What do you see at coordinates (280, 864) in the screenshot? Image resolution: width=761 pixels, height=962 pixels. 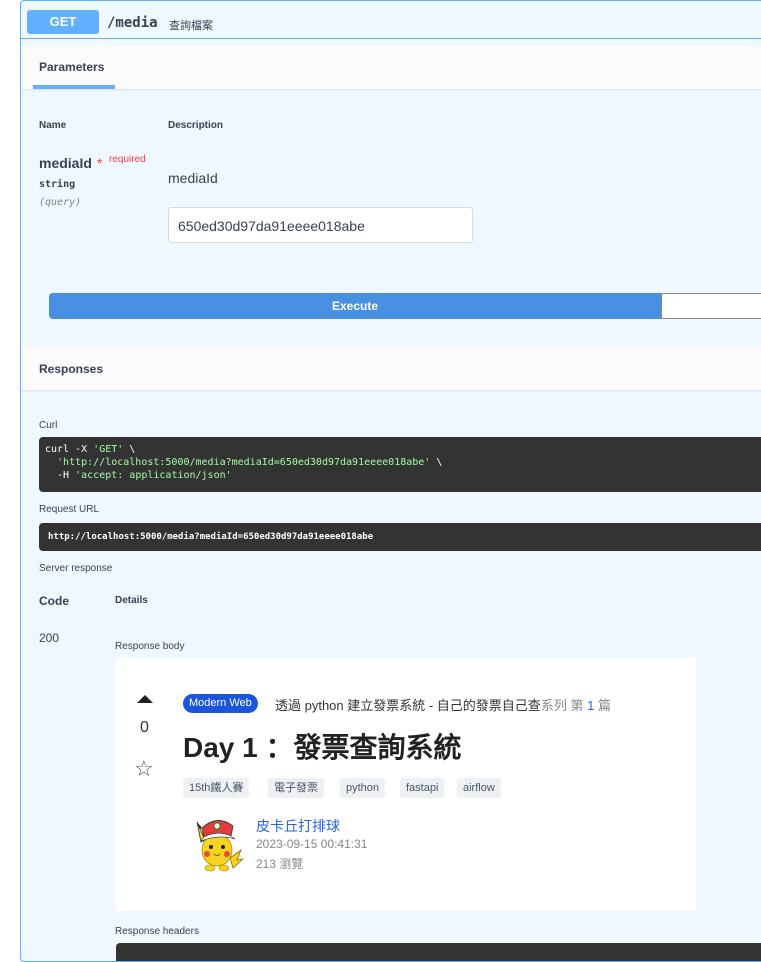 I see `view-count: 213 瀏覽` at bounding box center [280, 864].